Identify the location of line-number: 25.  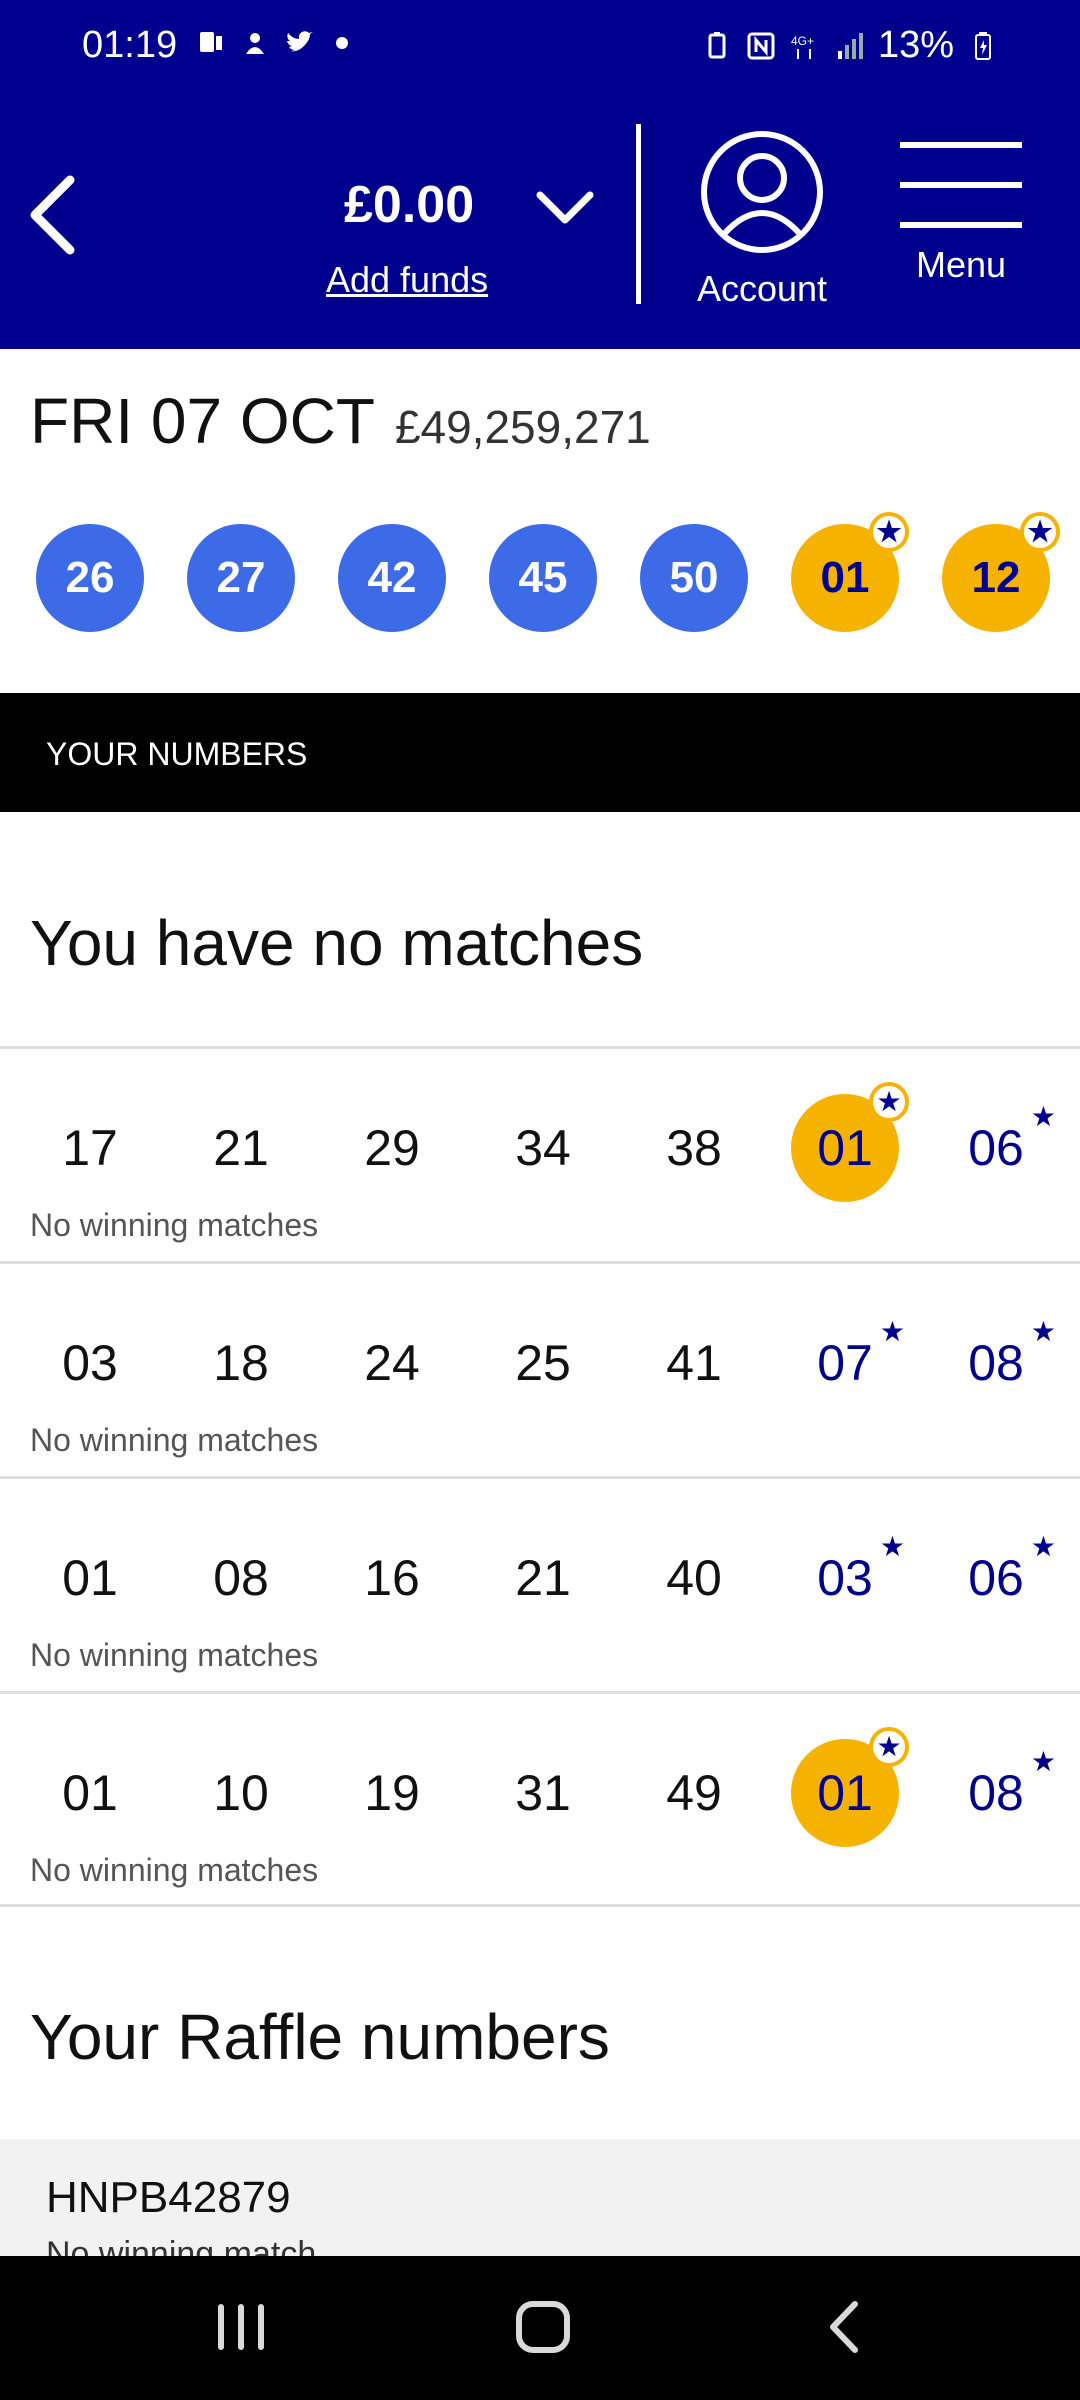
(543, 1363).